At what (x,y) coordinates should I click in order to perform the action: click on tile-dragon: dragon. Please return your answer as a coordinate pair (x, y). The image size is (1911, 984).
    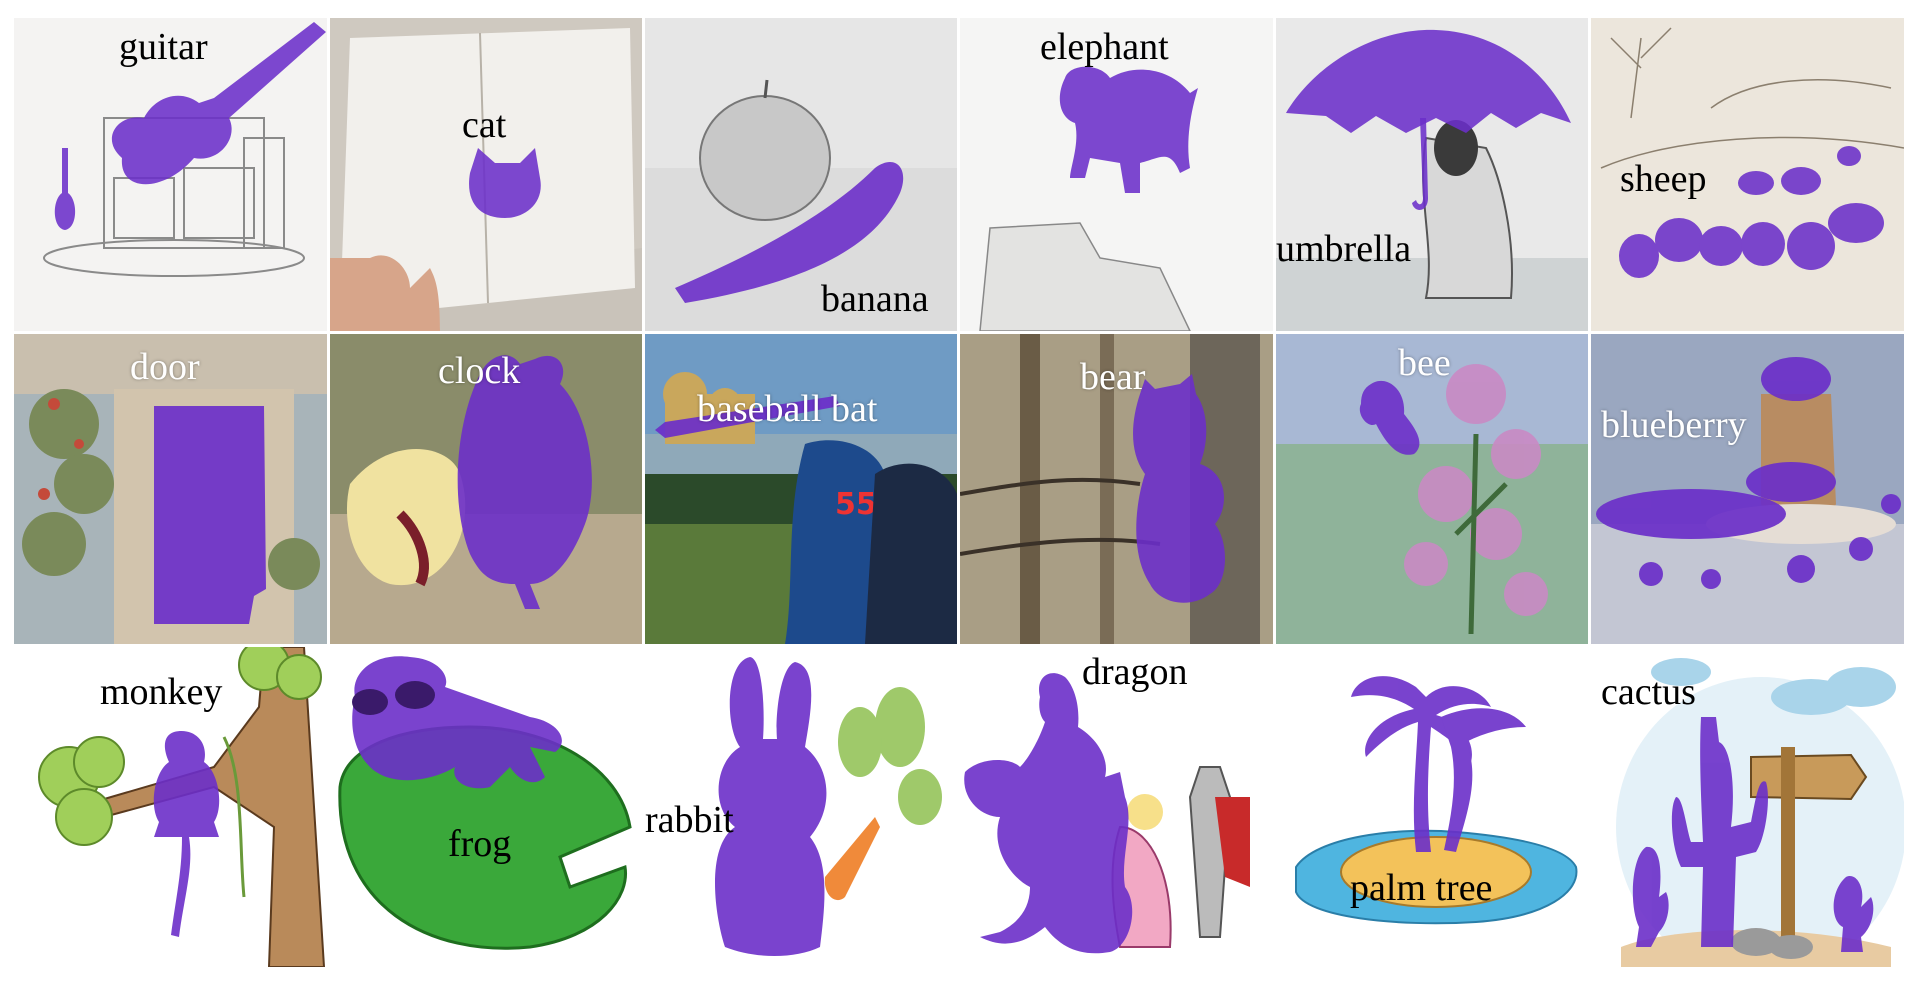
    Looking at the image, I should click on (1116, 807).